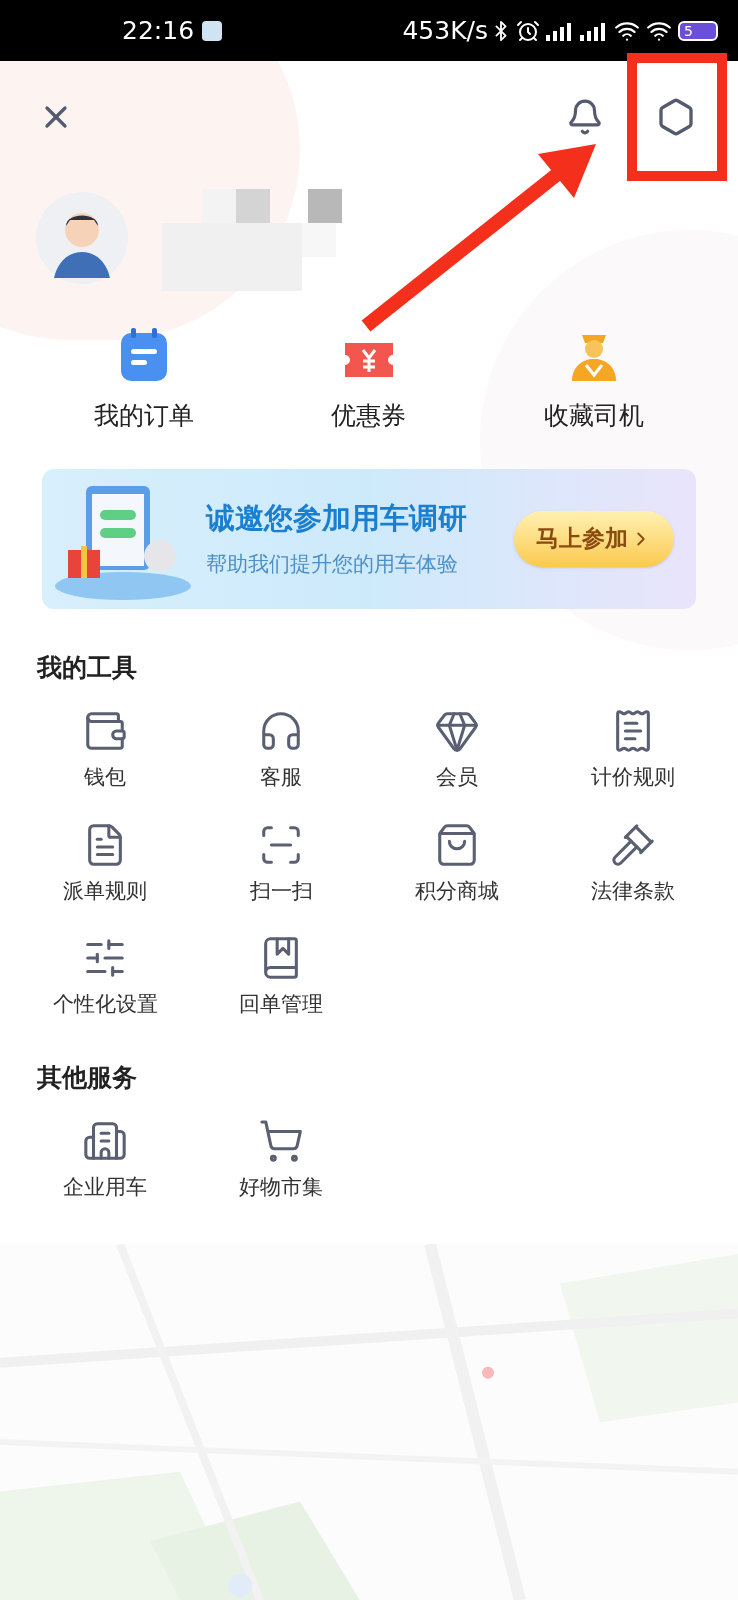 This screenshot has height=1600, width=738. Describe the element at coordinates (143, 355) in the screenshot. I see `notepad-icon` at that location.